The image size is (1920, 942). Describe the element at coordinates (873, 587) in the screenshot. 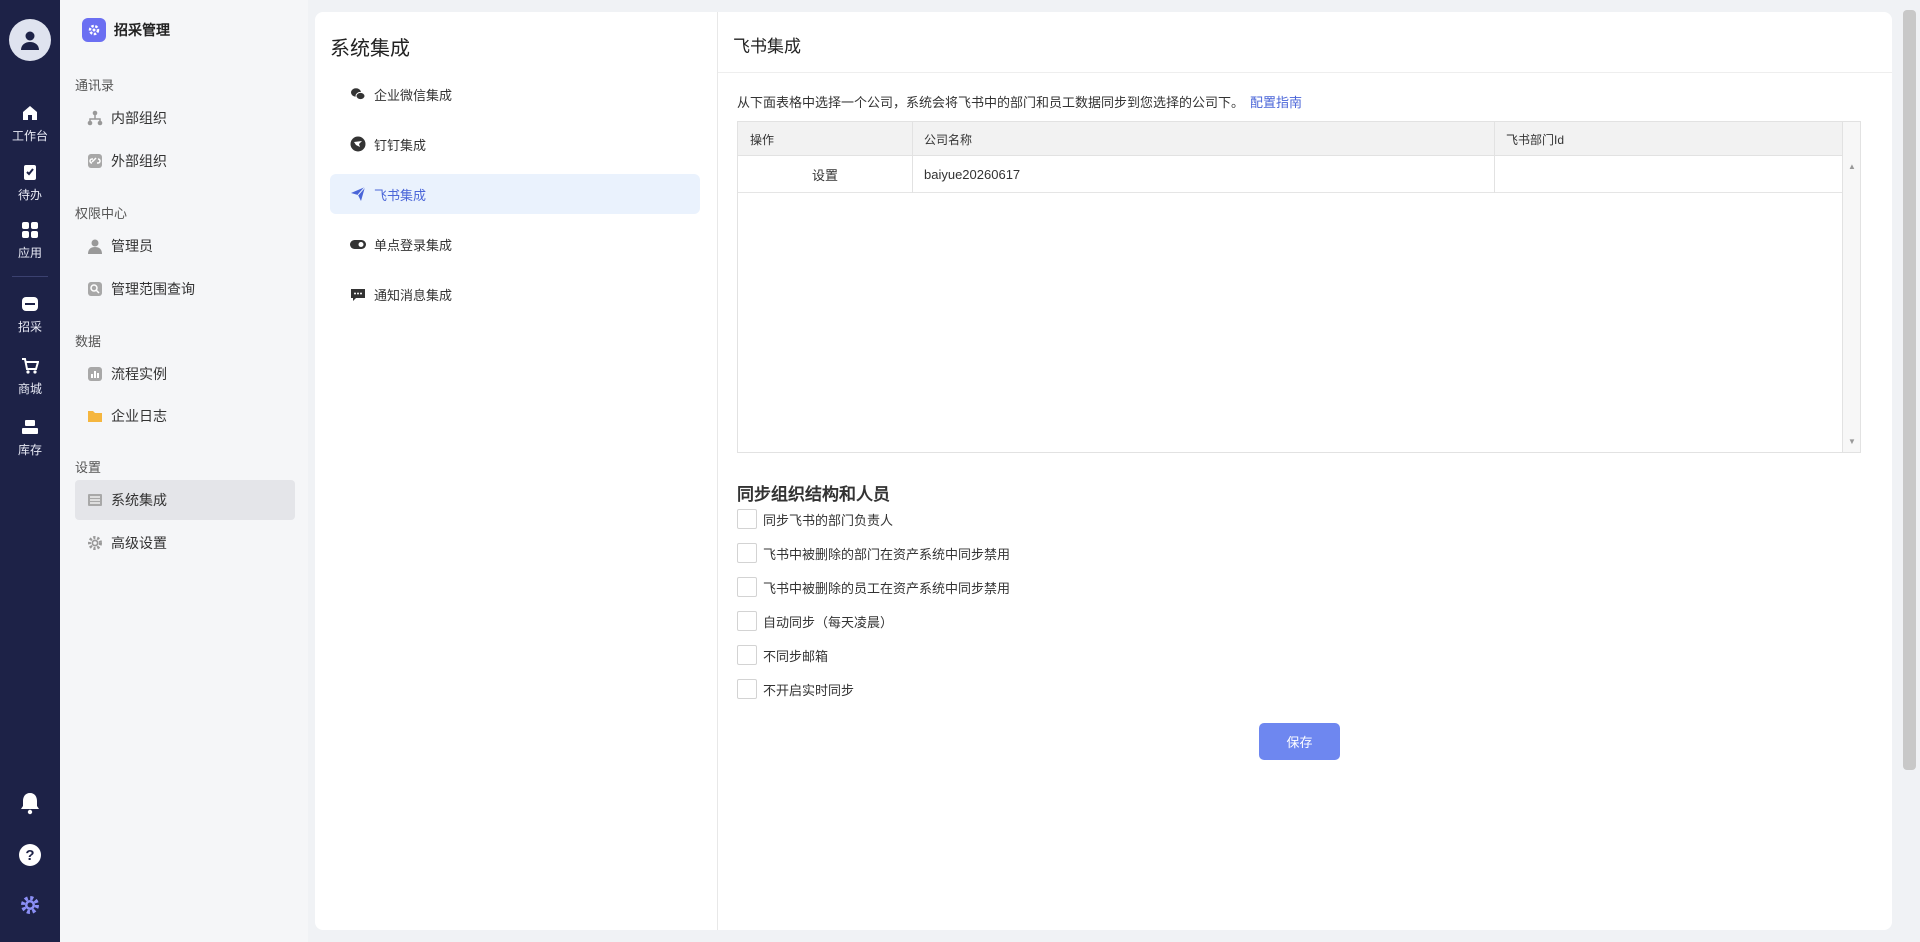

I see `option-disable-deleted-employee: 飞书中被删除的员工在资产系统中同步禁用` at that location.